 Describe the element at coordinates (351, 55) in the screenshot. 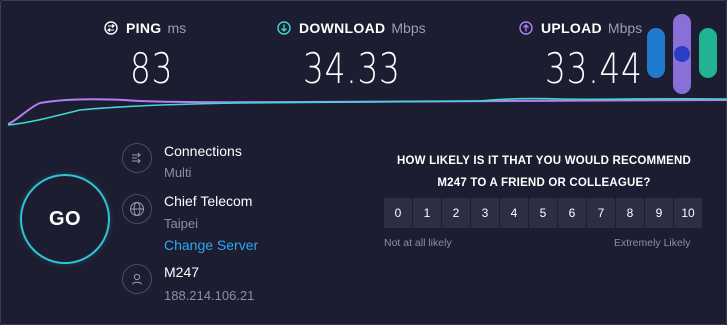

I see `download-metric: DOWNLOAD Mbps 34.33` at that location.